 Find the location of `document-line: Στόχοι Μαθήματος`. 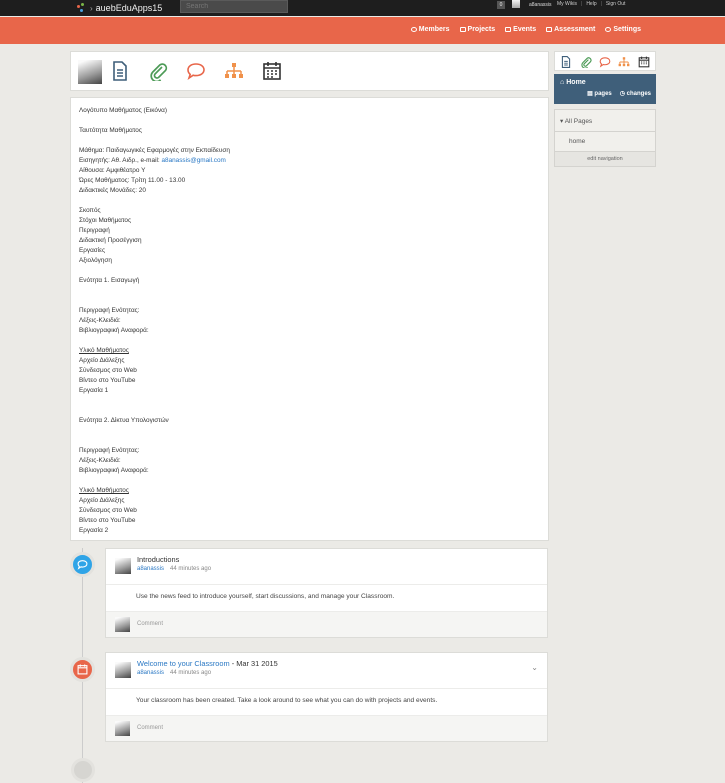

document-line: Στόχοι Μαθήματος is located at coordinates (309, 221).